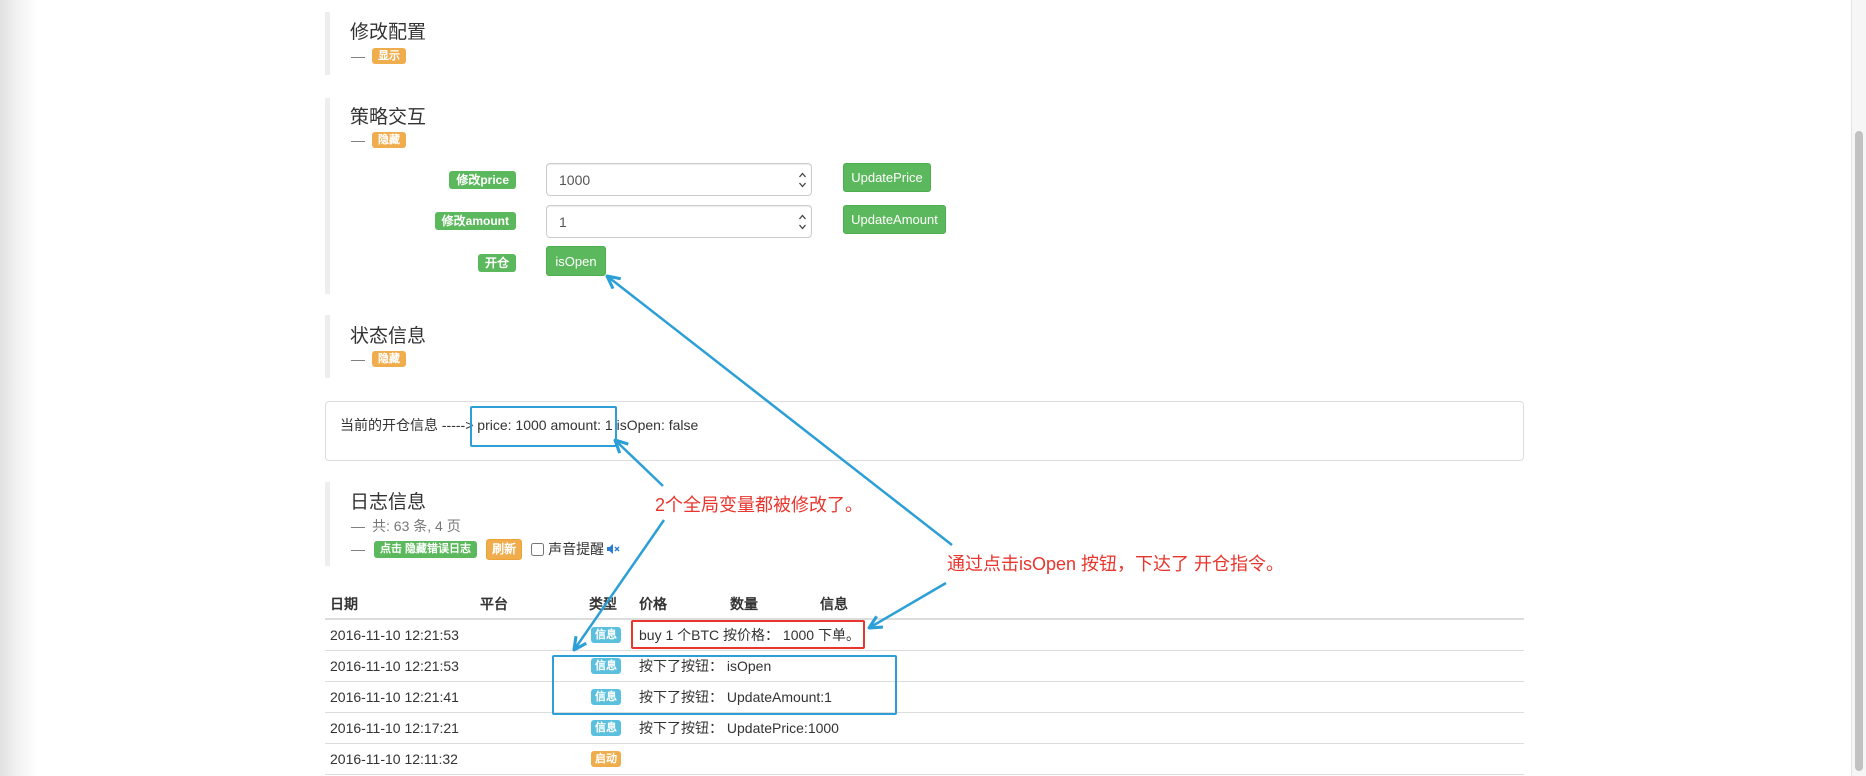 The height and width of the screenshot is (776, 1866). Describe the element at coordinates (653, 604) in the screenshot. I see `column-header-price: 价格` at that location.